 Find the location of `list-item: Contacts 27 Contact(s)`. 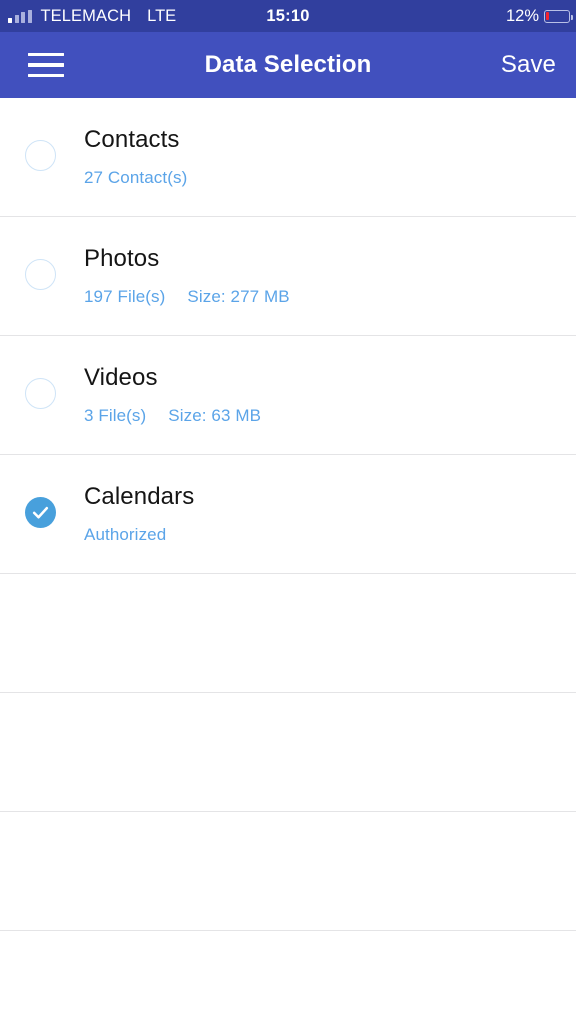

list-item: Contacts 27 Contact(s) is located at coordinates (288, 157).